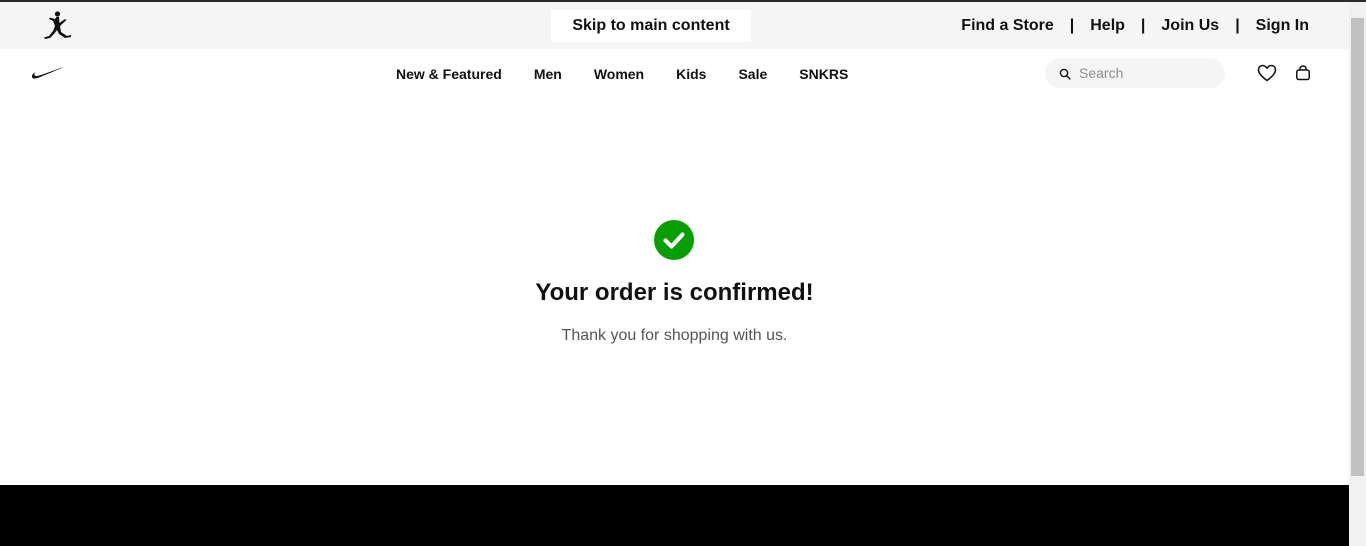 This screenshot has height=546, width=1366. I want to click on bag-icon, so click(1303, 73).